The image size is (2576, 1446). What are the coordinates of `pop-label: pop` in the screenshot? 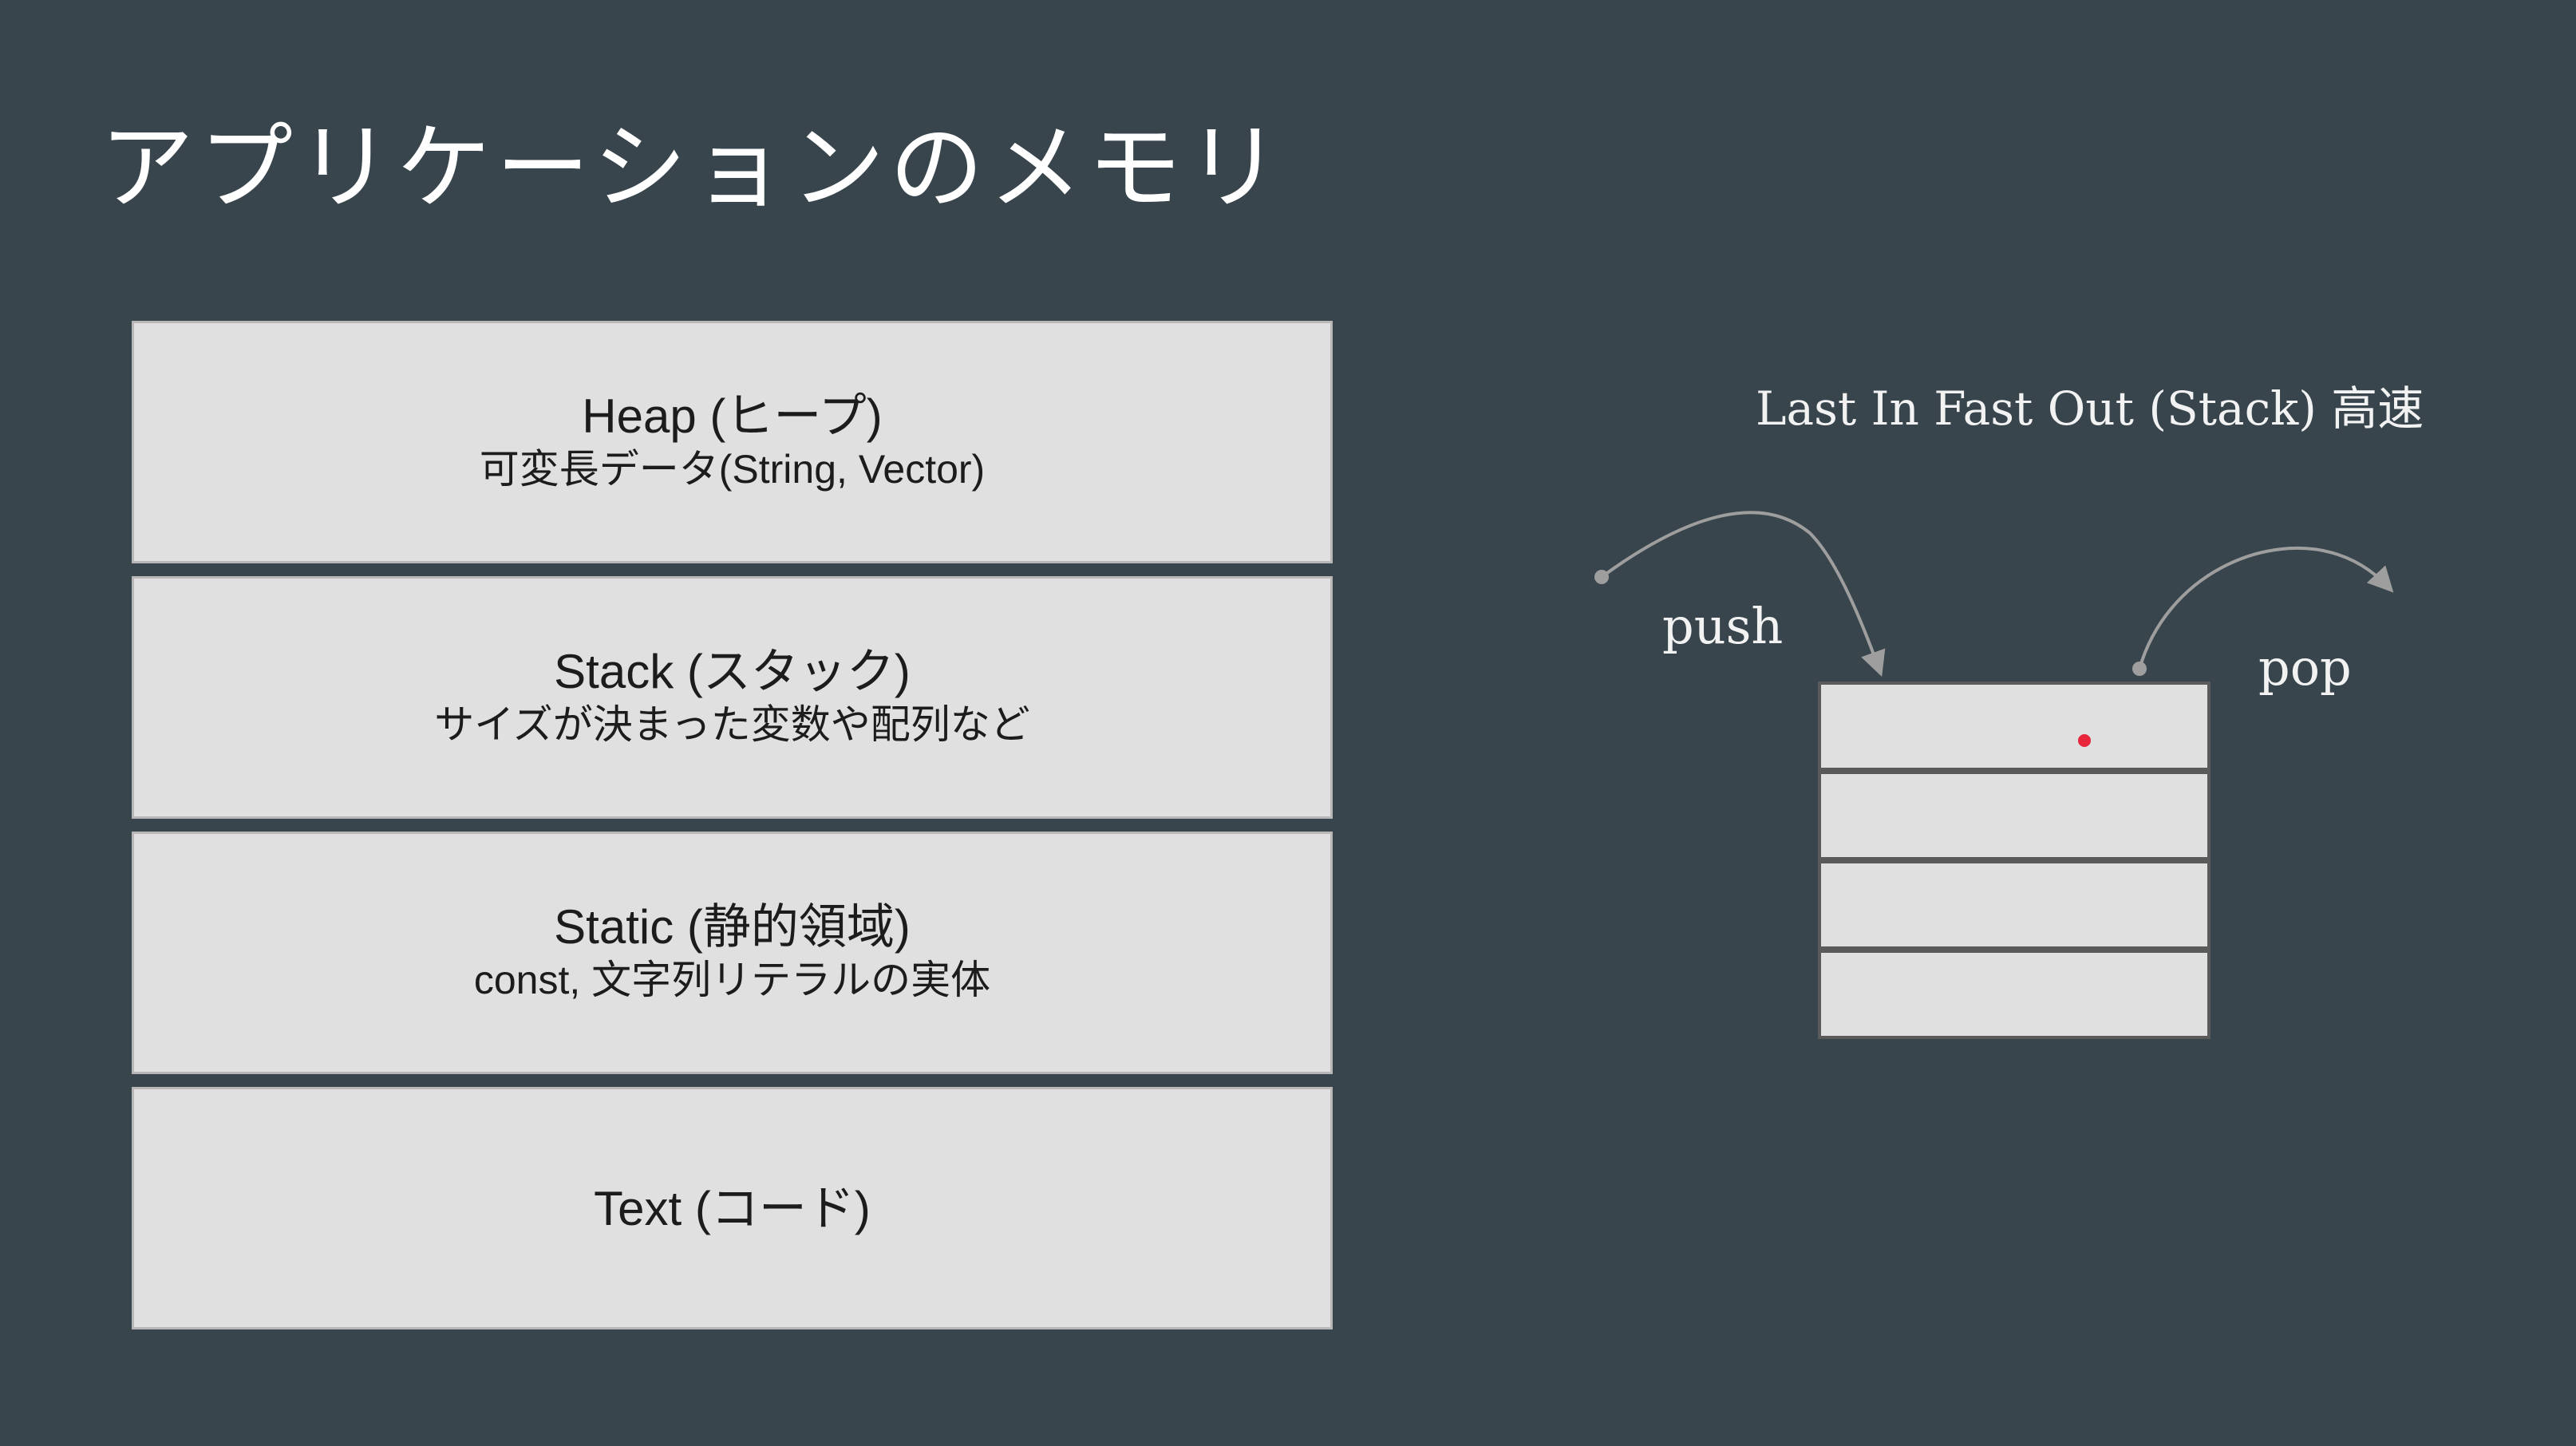 It's located at (2305, 667).